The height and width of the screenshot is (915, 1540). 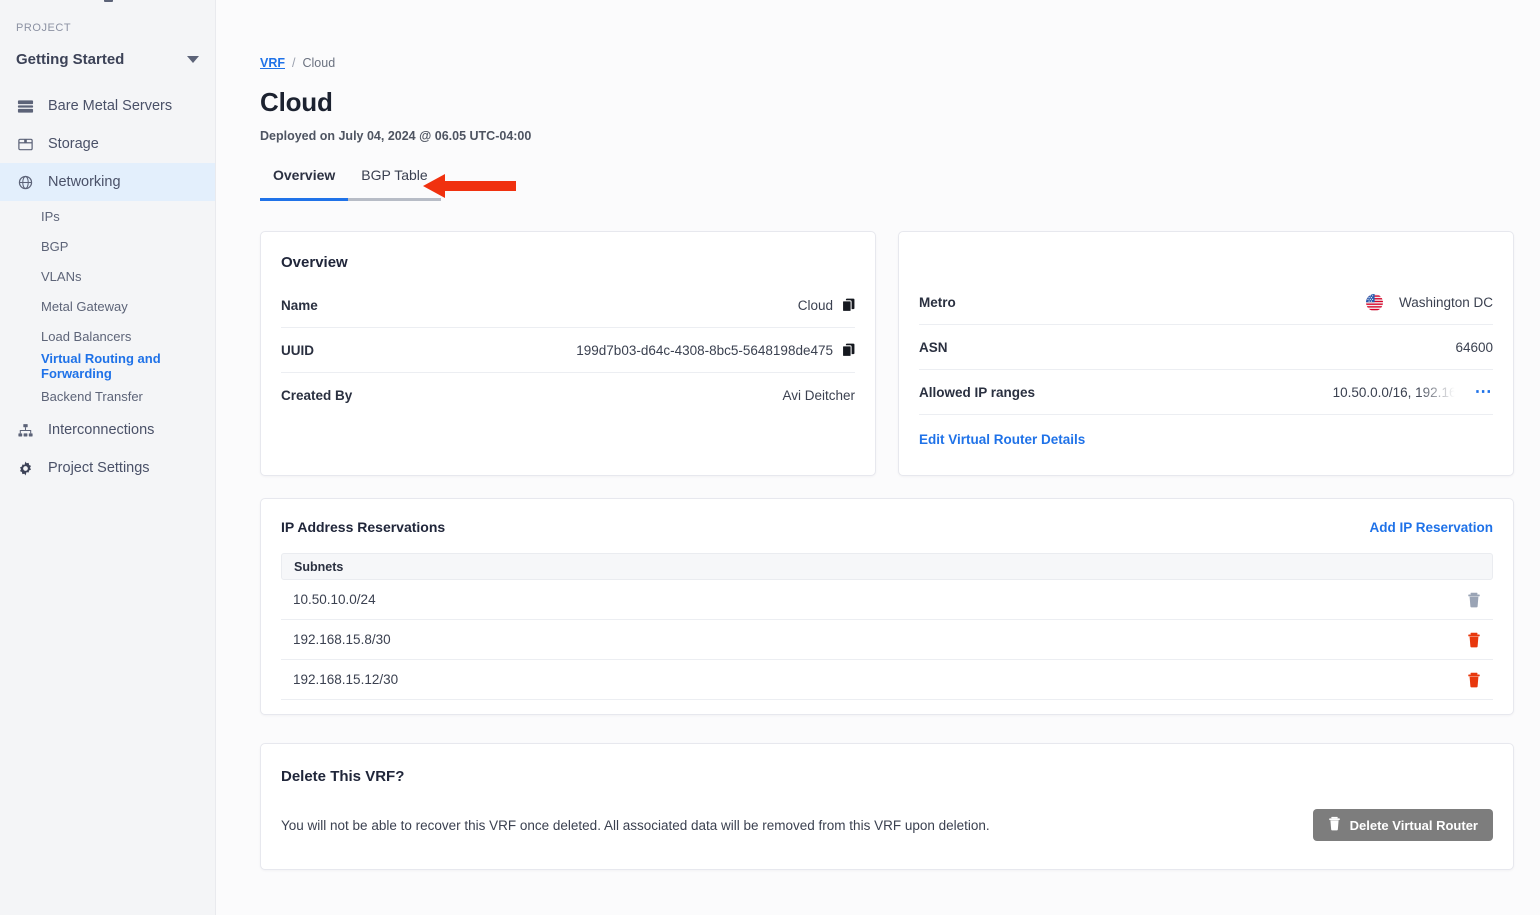 I want to click on sidebar-subitem-bgp: BGP, so click(x=107, y=246).